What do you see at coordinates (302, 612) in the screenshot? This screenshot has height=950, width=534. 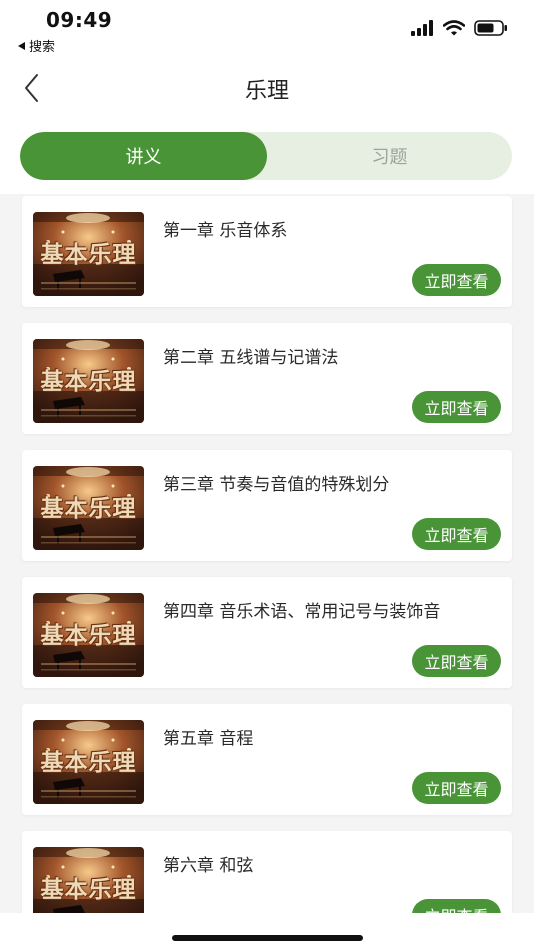 I see `chapter-title: 第四章 音乐术语、常用记号与装饰音` at bounding box center [302, 612].